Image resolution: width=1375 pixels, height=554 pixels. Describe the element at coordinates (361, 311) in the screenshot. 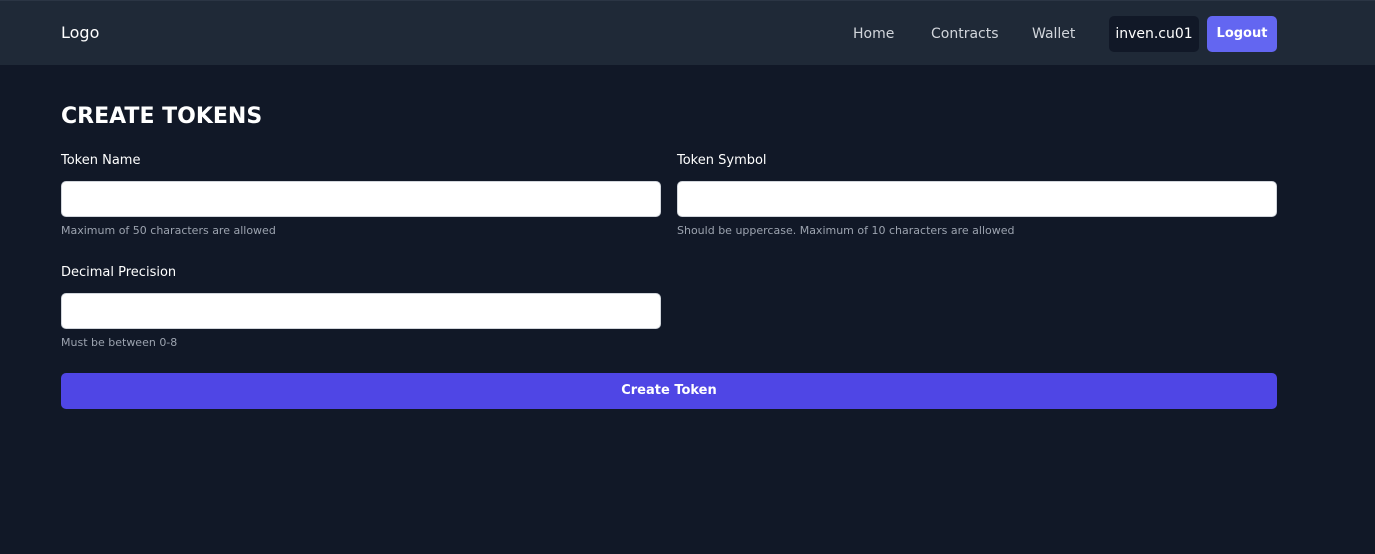

I see `decimal-precision-input` at that location.